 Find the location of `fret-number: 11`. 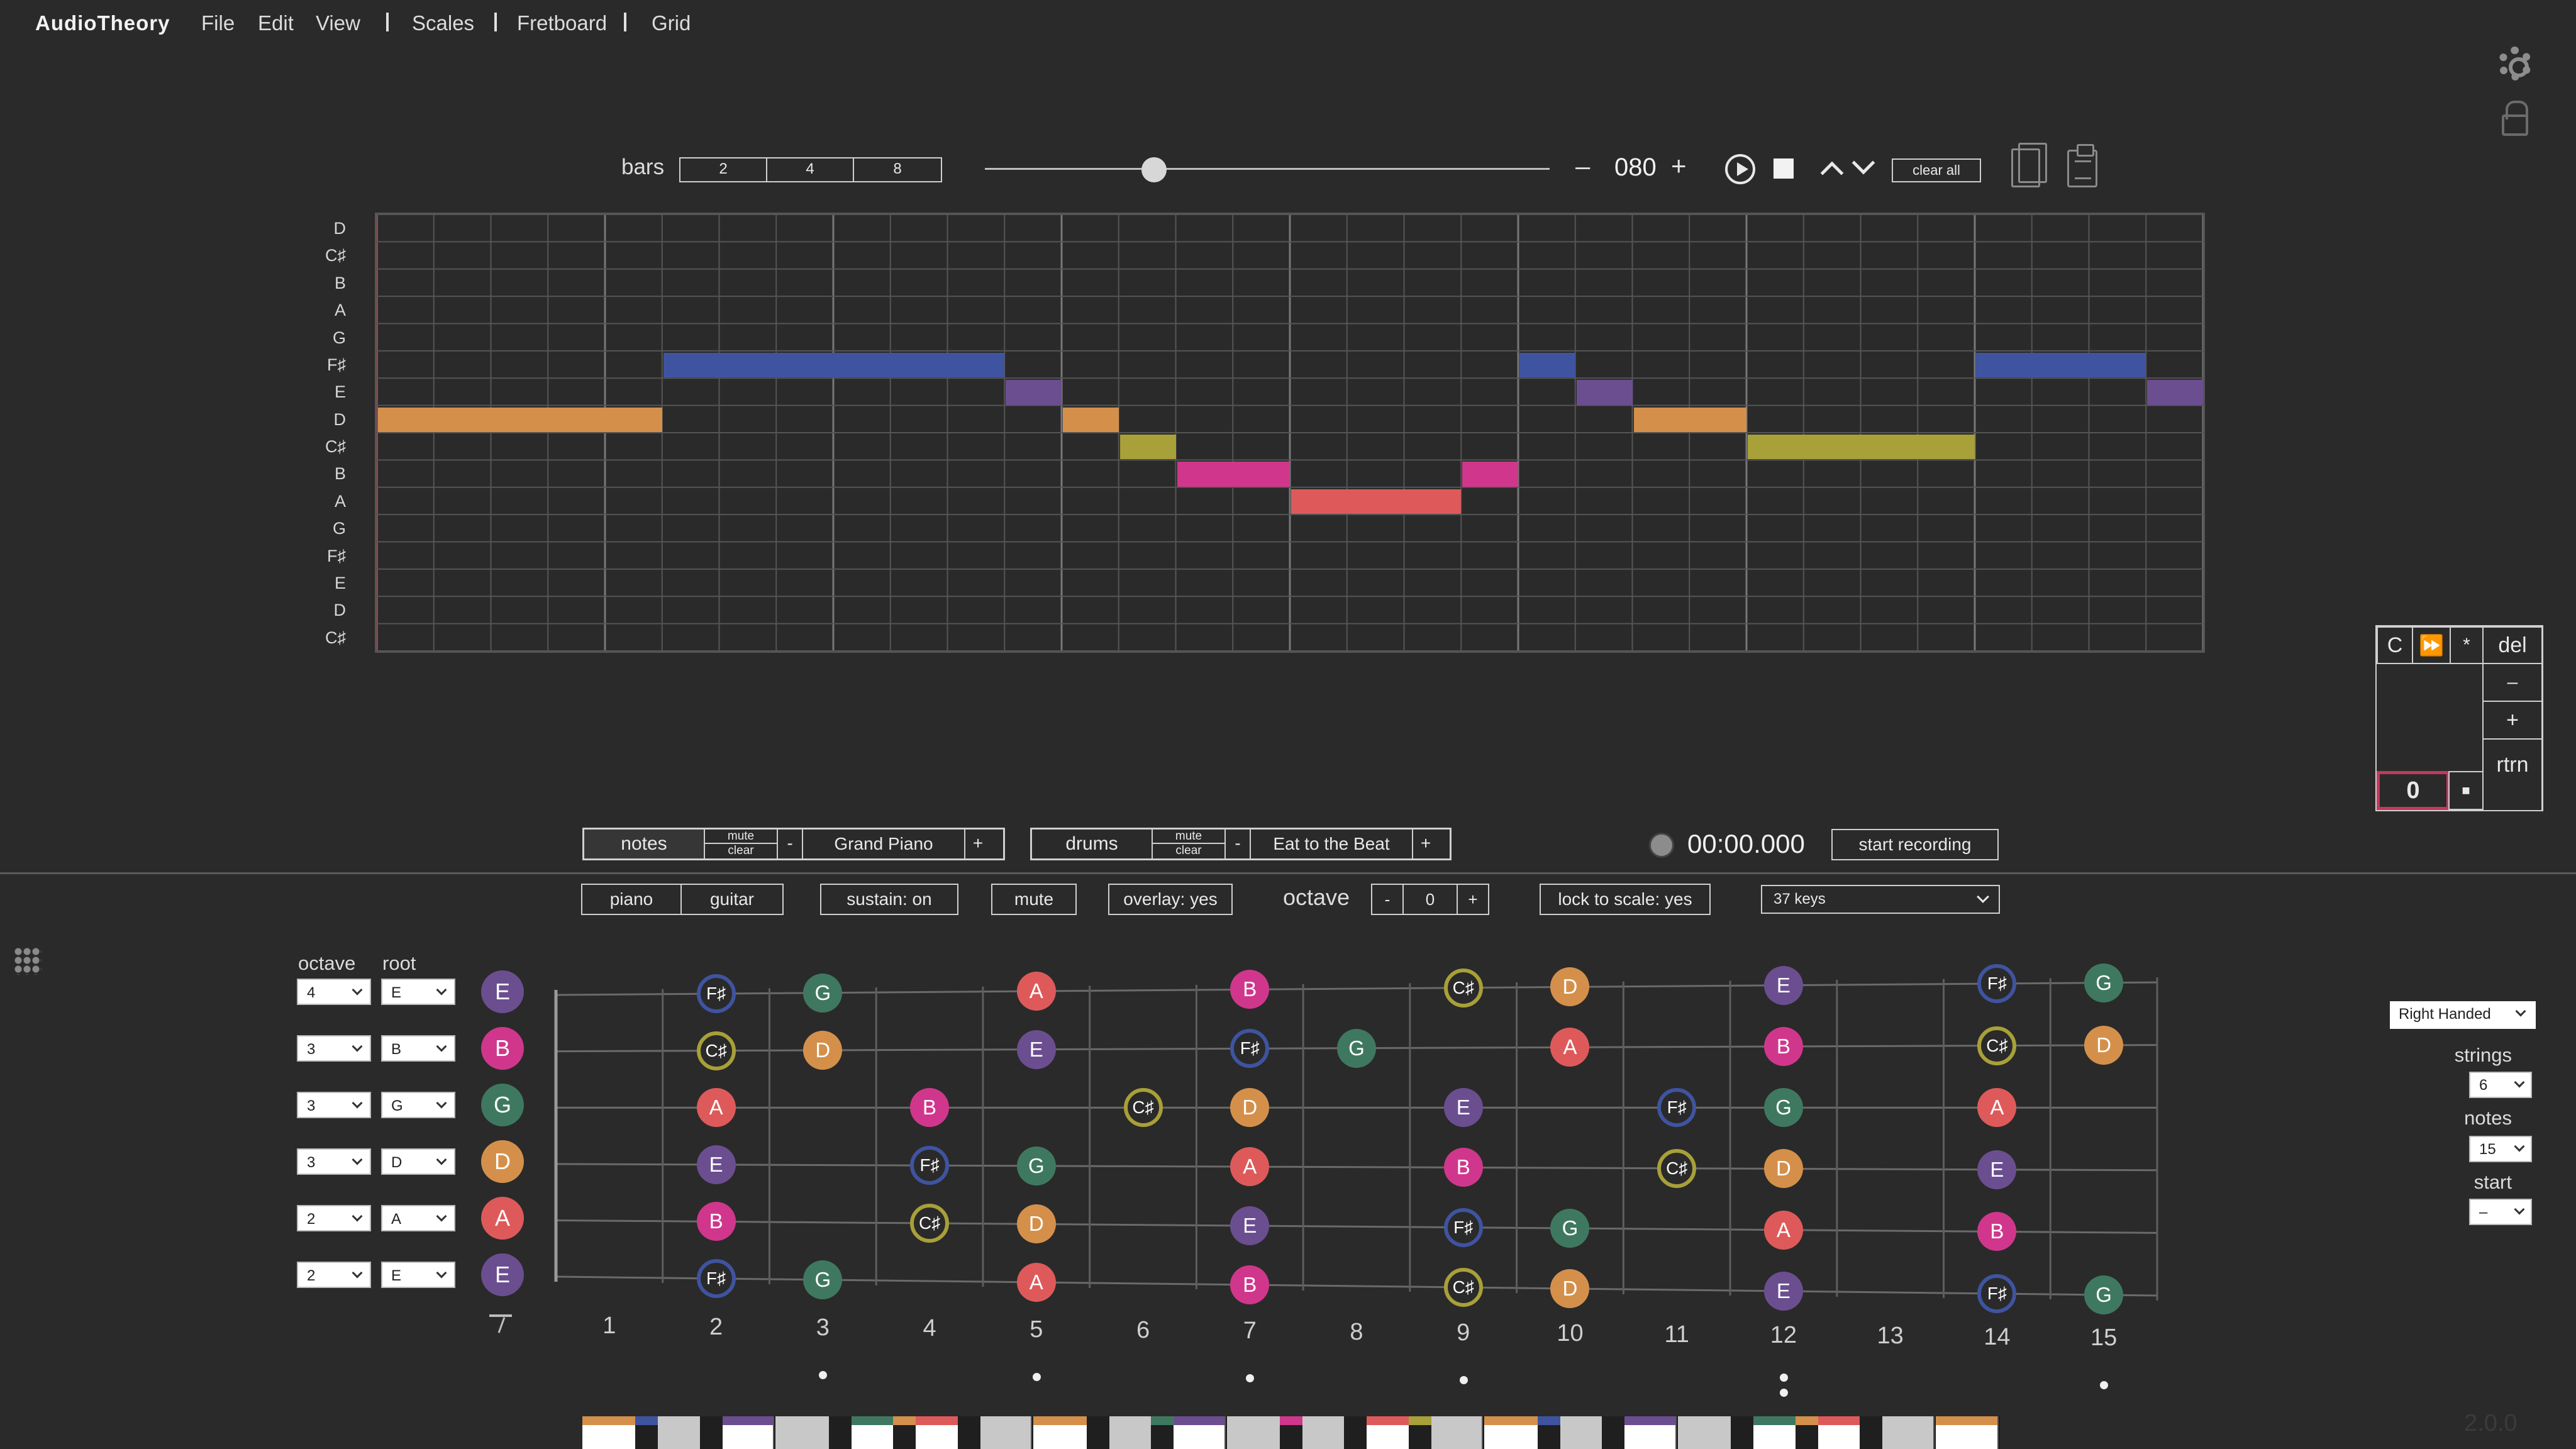

fret-number: 11 is located at coordinates (1676, 1334).